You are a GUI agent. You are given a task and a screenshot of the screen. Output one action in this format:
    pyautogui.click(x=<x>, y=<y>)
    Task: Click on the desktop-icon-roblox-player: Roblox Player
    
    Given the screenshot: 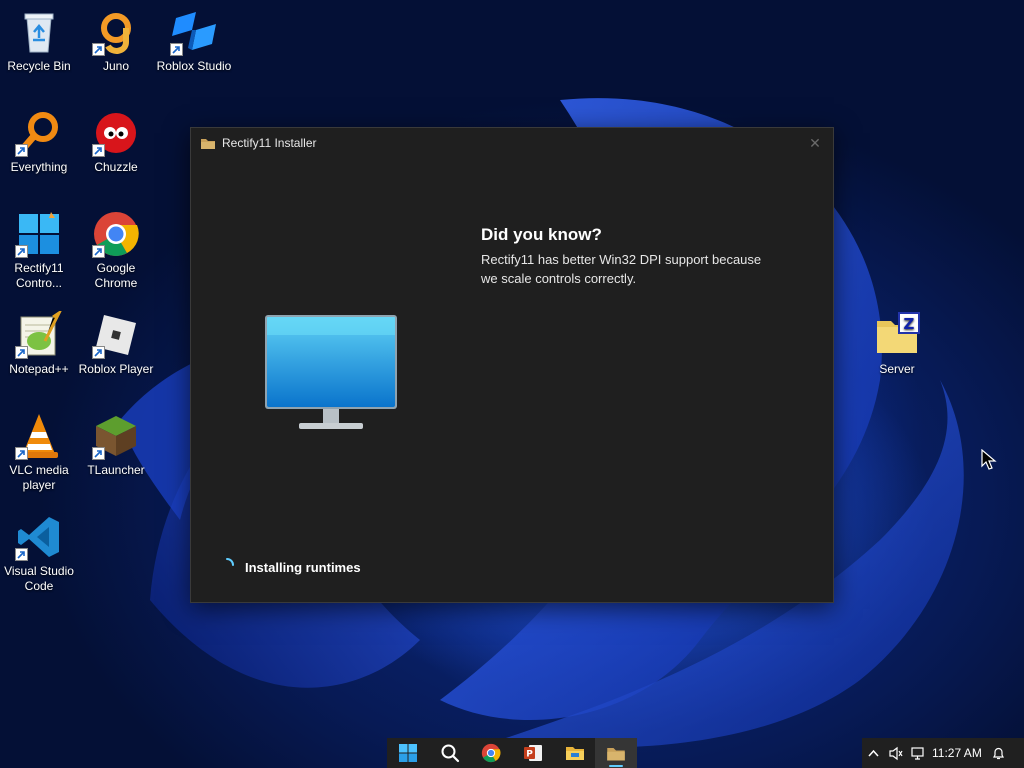 What is the action you would take?
    pyautogui.click(x=116, y=344)
    